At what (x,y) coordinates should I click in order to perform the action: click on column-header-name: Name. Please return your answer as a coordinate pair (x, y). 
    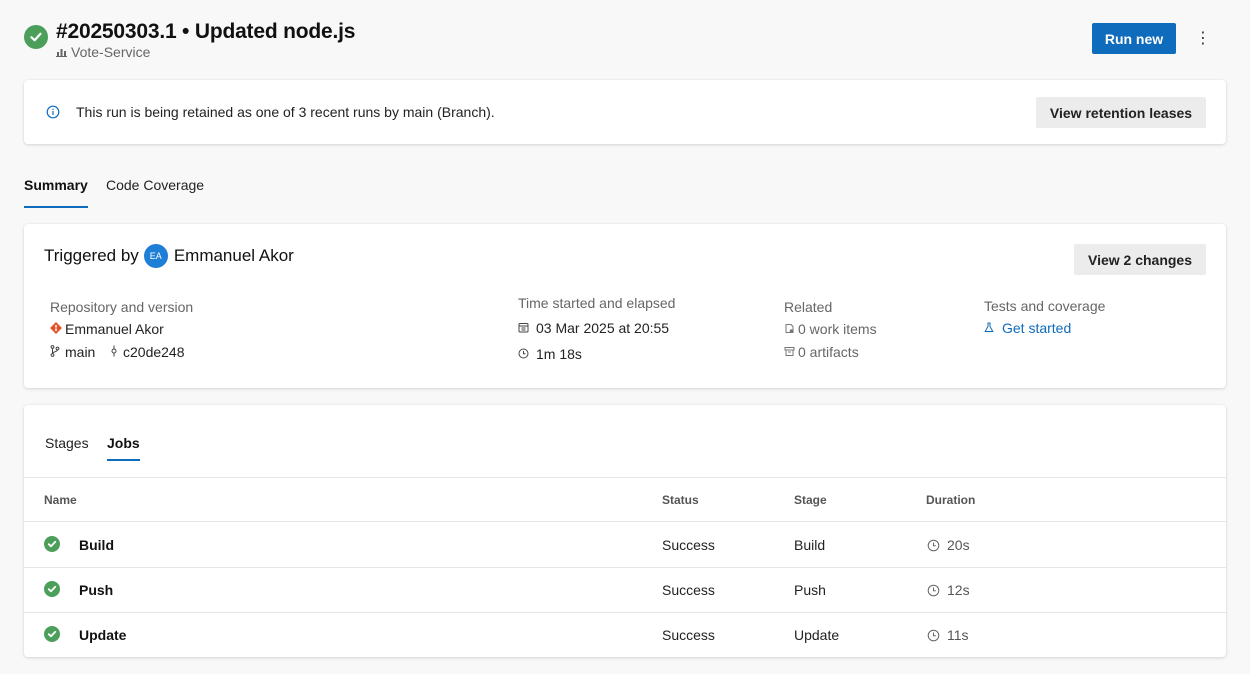
    Looking at the image, I should click on (60, 500).